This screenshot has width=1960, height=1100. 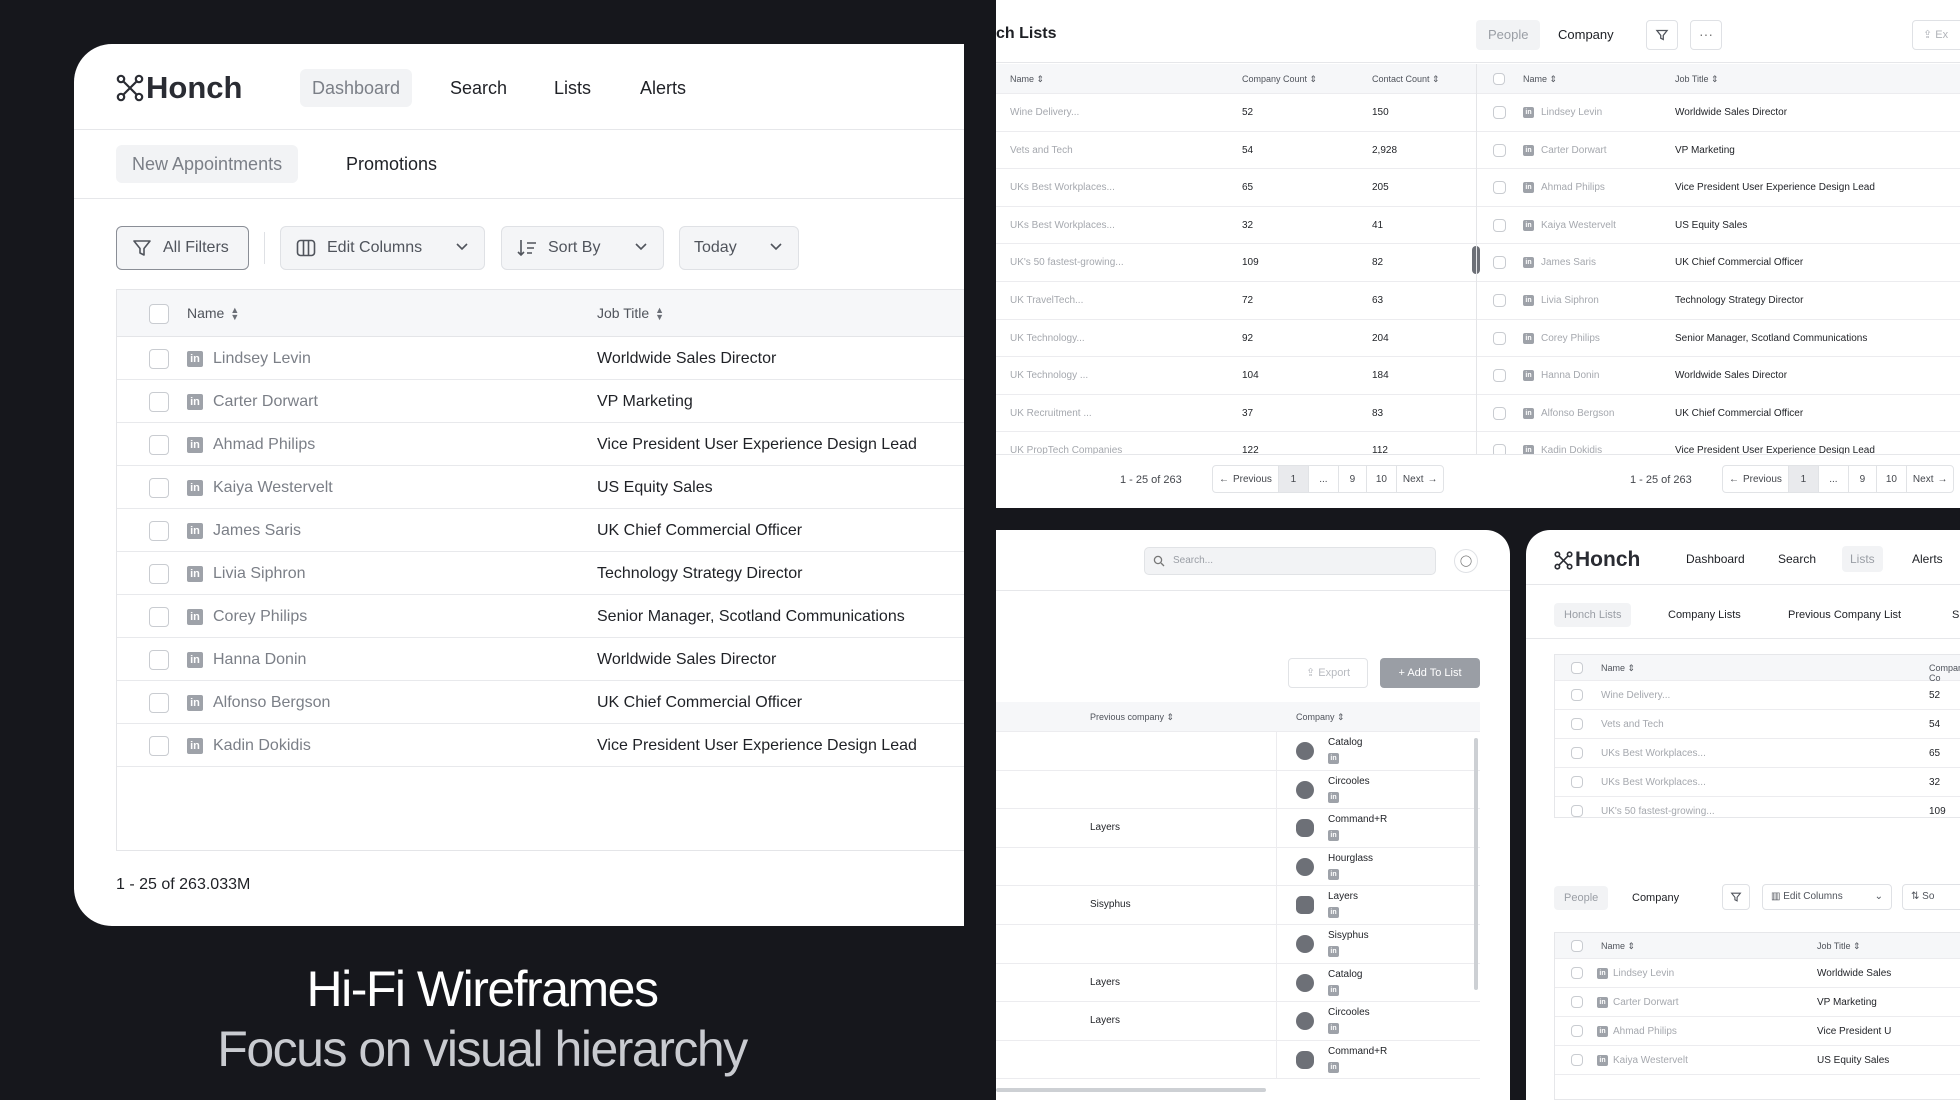 I want to click on previous-page-button: ← Previous, so click(x=1756, y=479).